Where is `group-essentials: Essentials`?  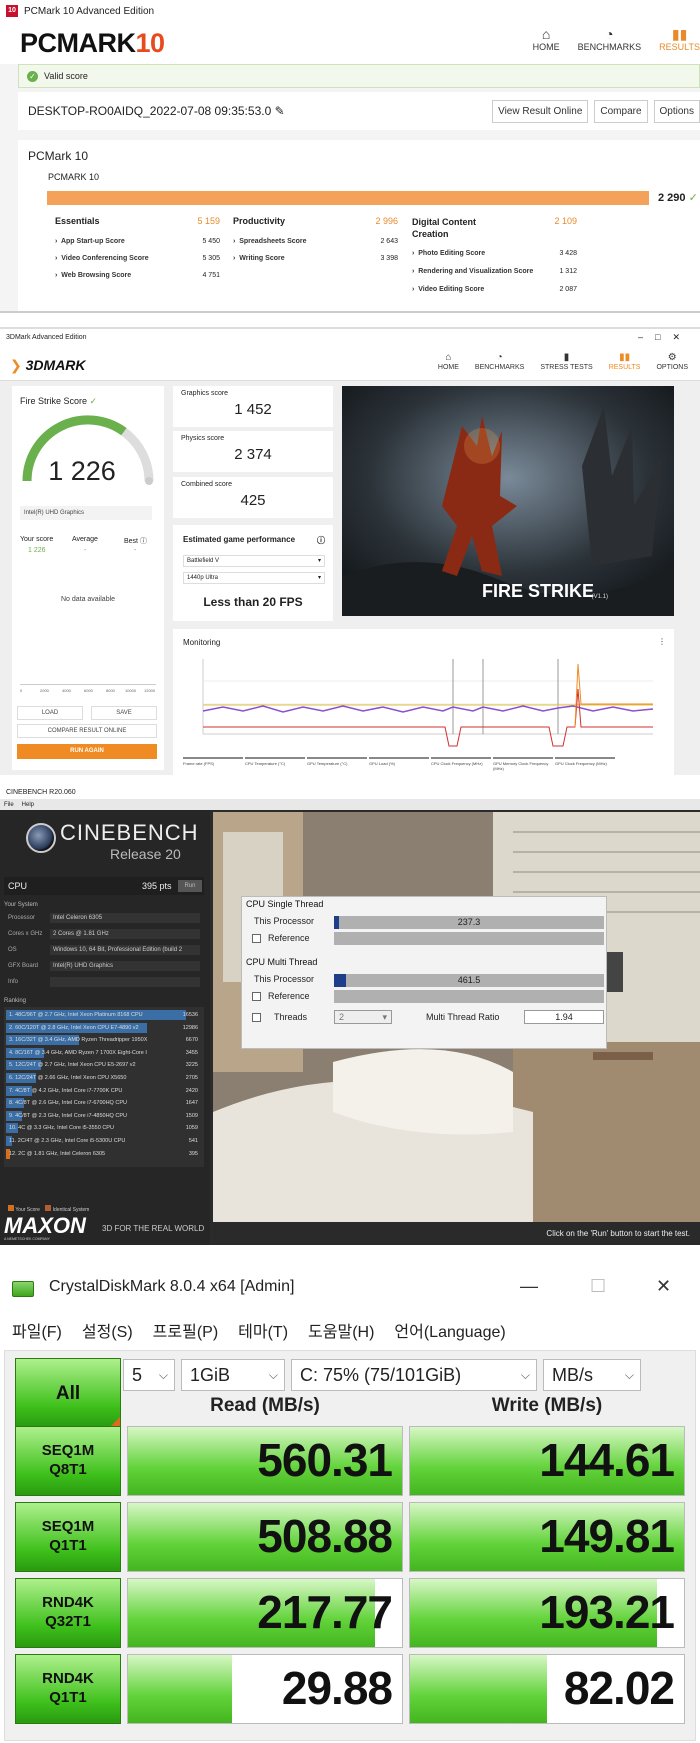
group-essentials: Essentials is located at coordinates (77, 221).